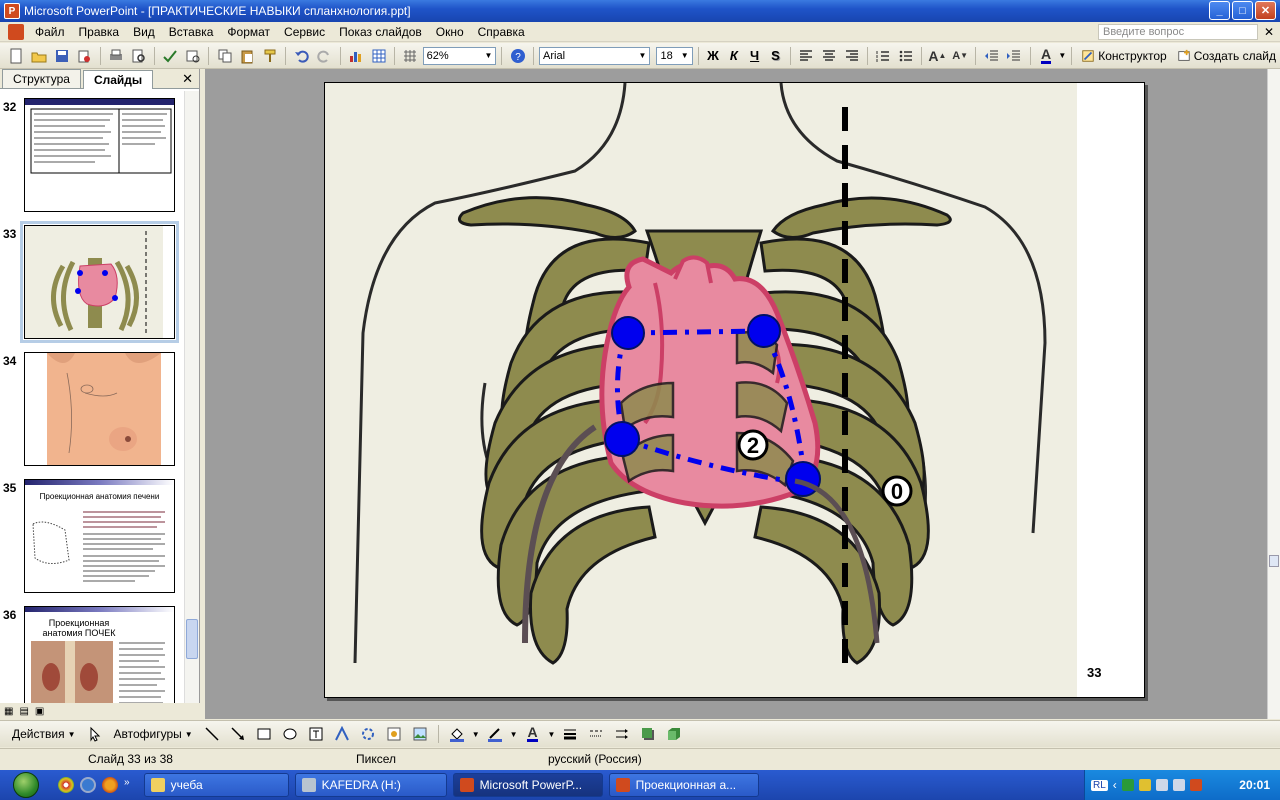 The height and width of the screenshot is (800, 1280). I want to click on document-close-icon: ✕, so click(1269, 32).